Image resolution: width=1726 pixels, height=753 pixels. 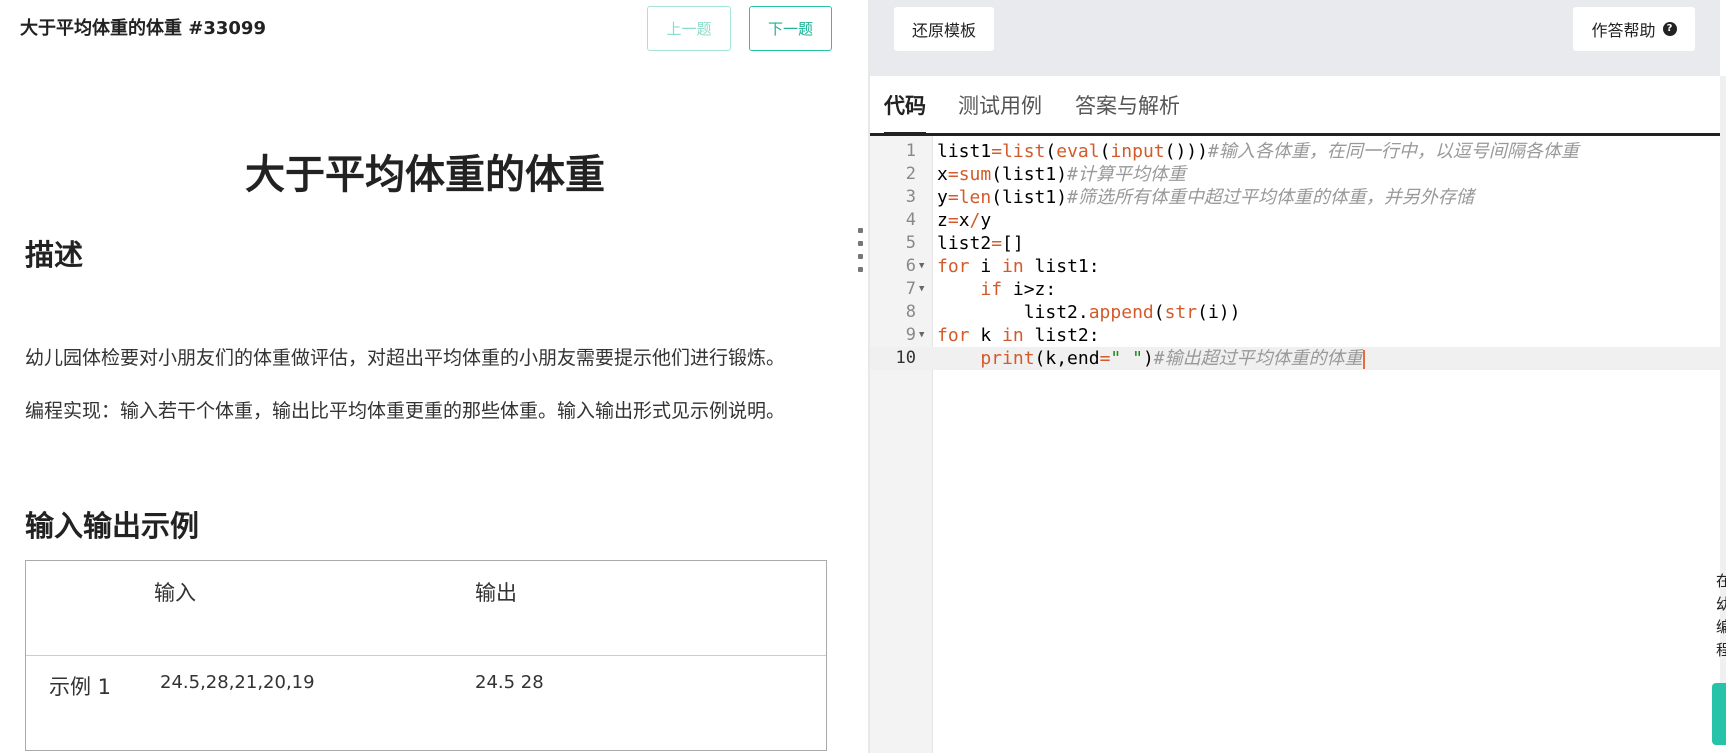 I want to click on io-example-heading: 输入输出示例, so click(x=112, y=526).